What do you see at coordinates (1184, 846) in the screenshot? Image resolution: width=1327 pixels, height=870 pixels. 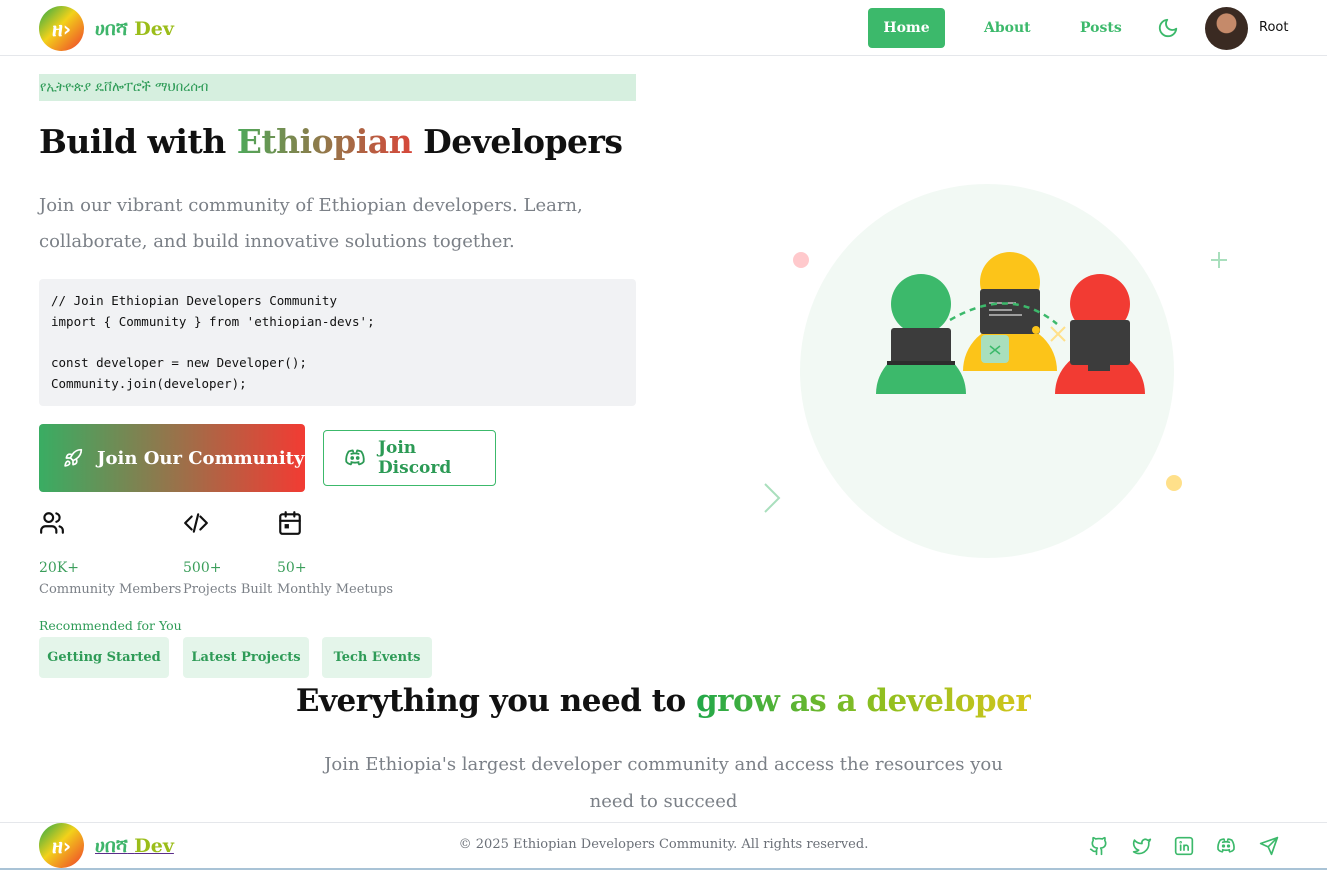 I see `linkedin-icon` at bounding box center [1184, 846].